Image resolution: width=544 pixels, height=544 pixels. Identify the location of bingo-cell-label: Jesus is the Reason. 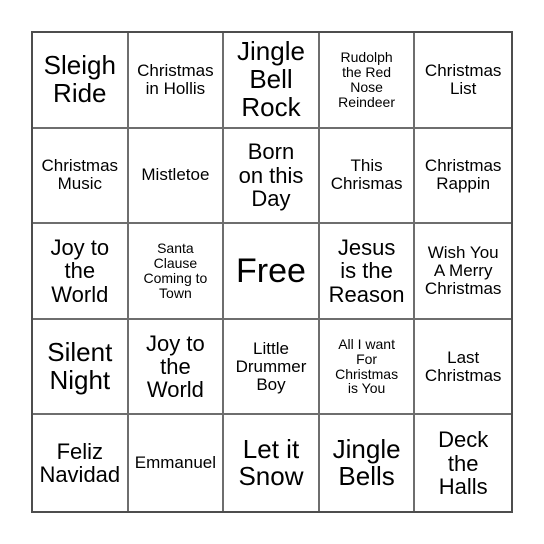
(366, 271).